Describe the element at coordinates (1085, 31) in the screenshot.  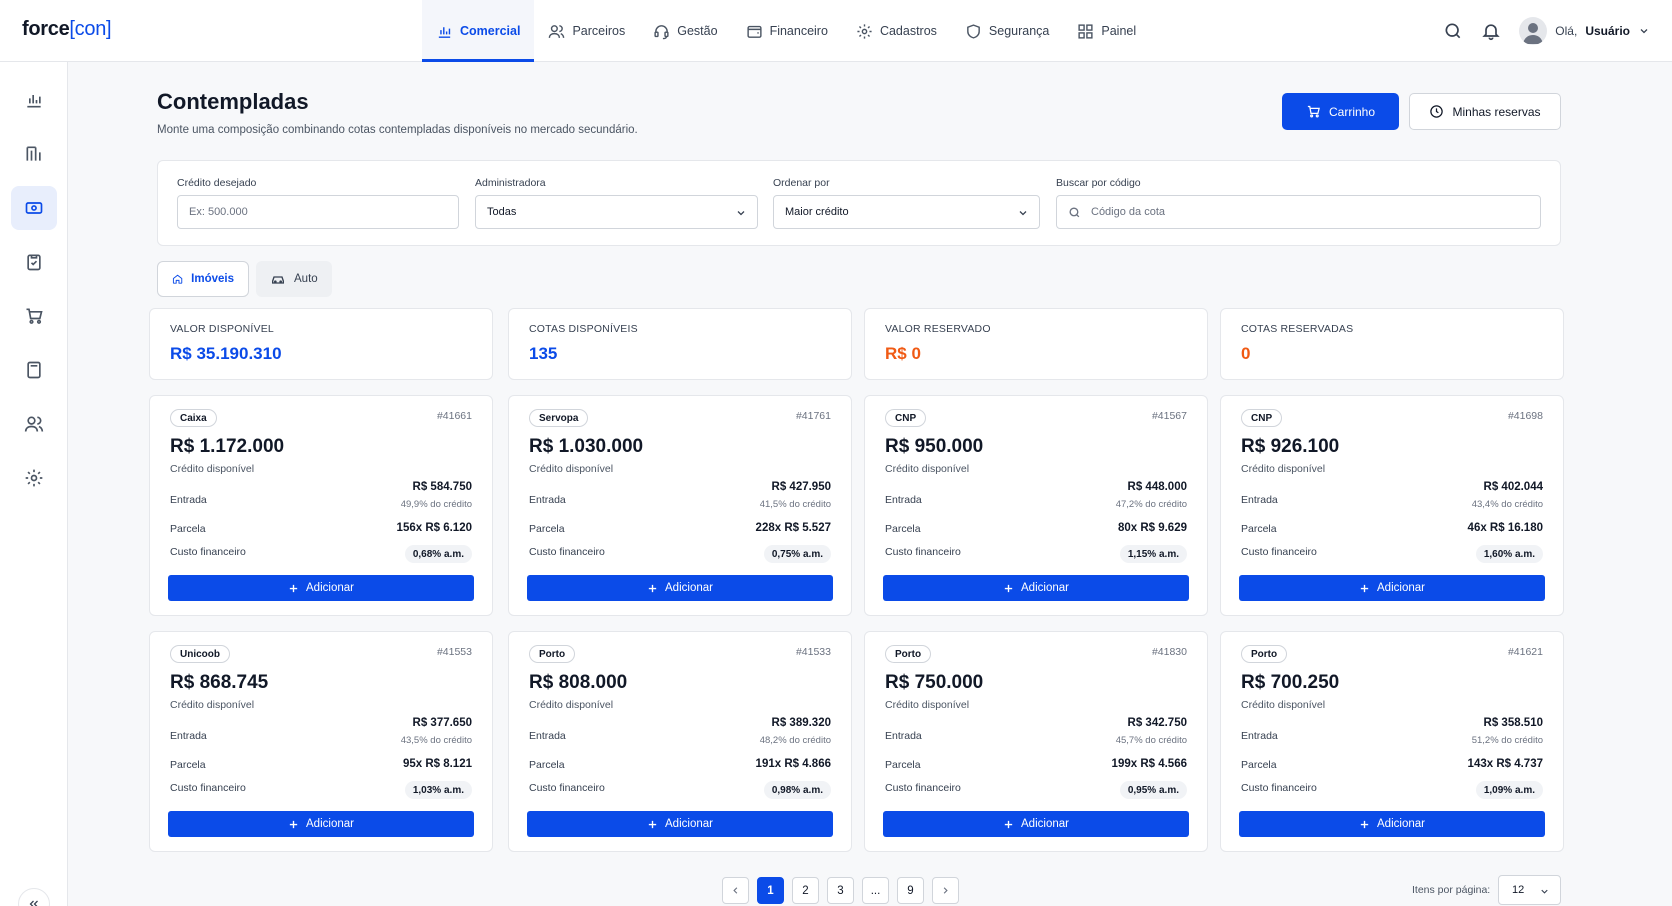
I see `grid-icon` at that location.